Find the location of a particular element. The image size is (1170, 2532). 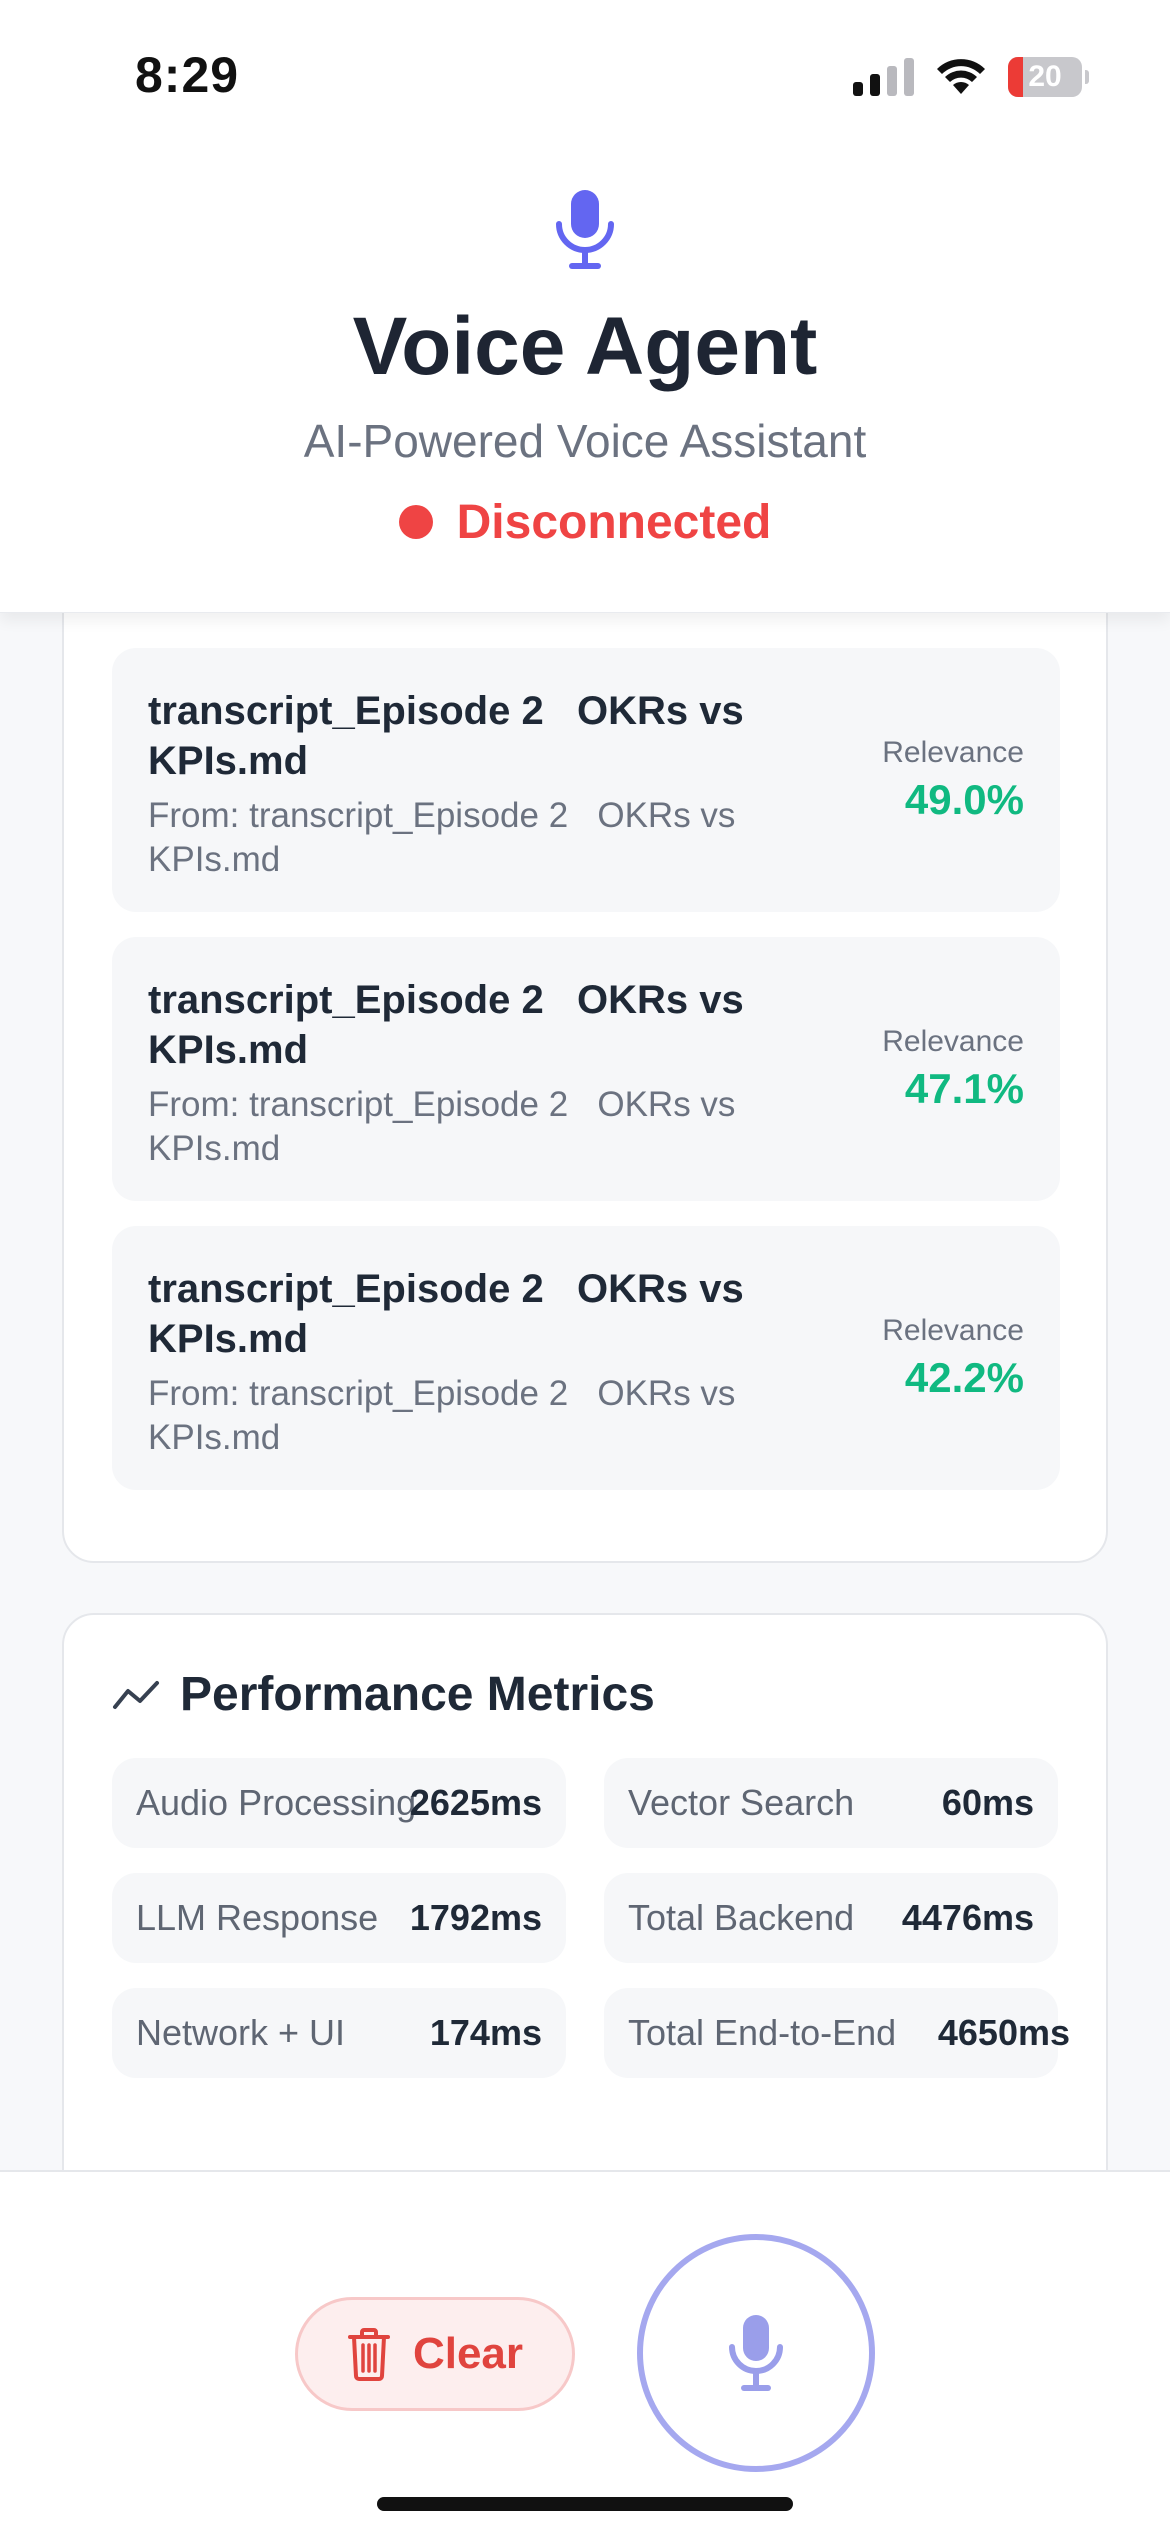

metric-label: Total Backend is located at coordinates (741, 1917).